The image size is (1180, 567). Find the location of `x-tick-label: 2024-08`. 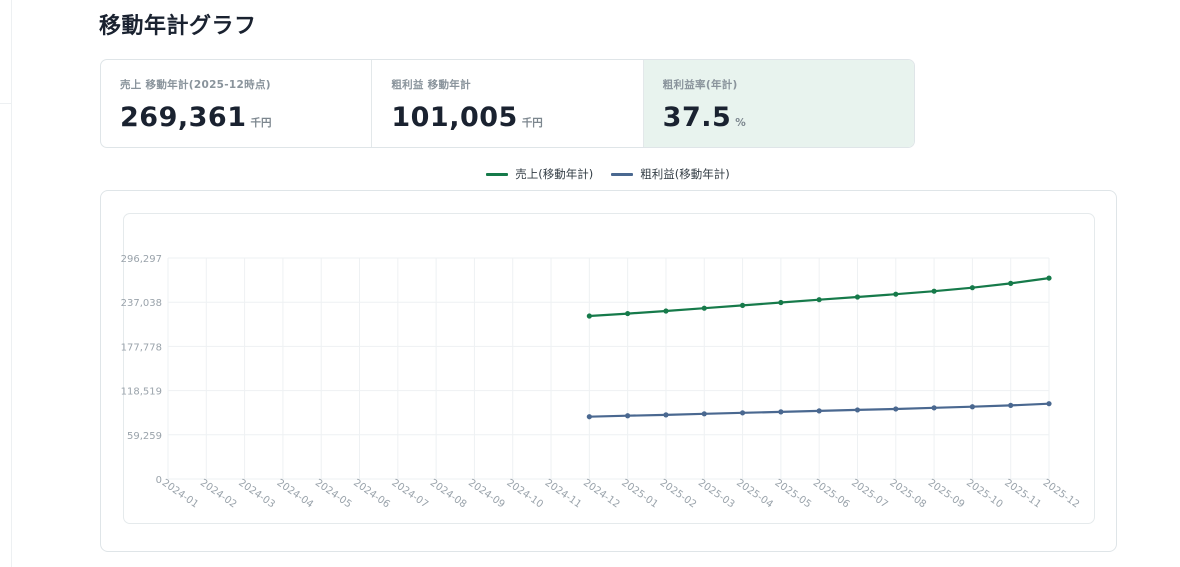

x-tick-label: 2024-08 is located at coordinates (448, 493).